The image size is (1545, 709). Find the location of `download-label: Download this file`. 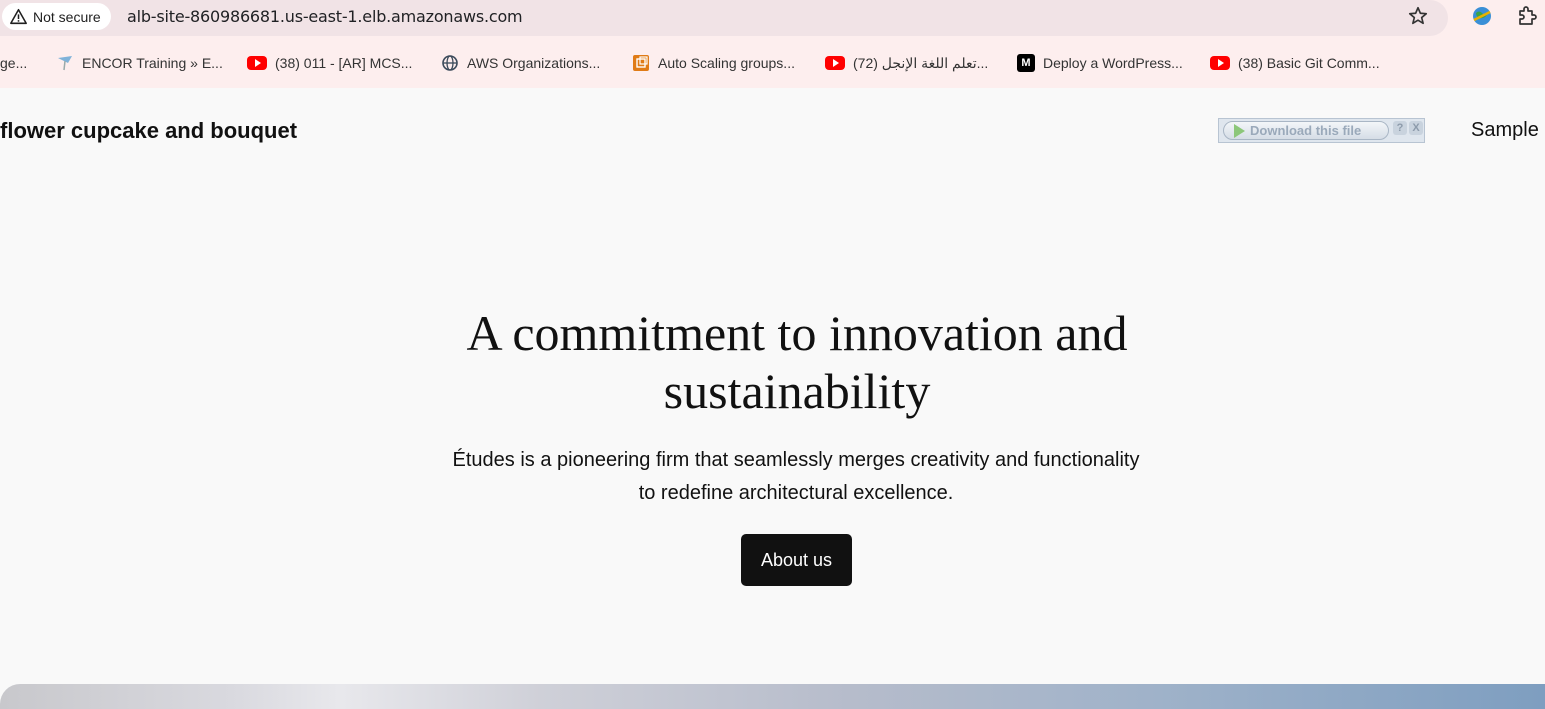

download-label: Download this file is located at coordinates (1306, 130).